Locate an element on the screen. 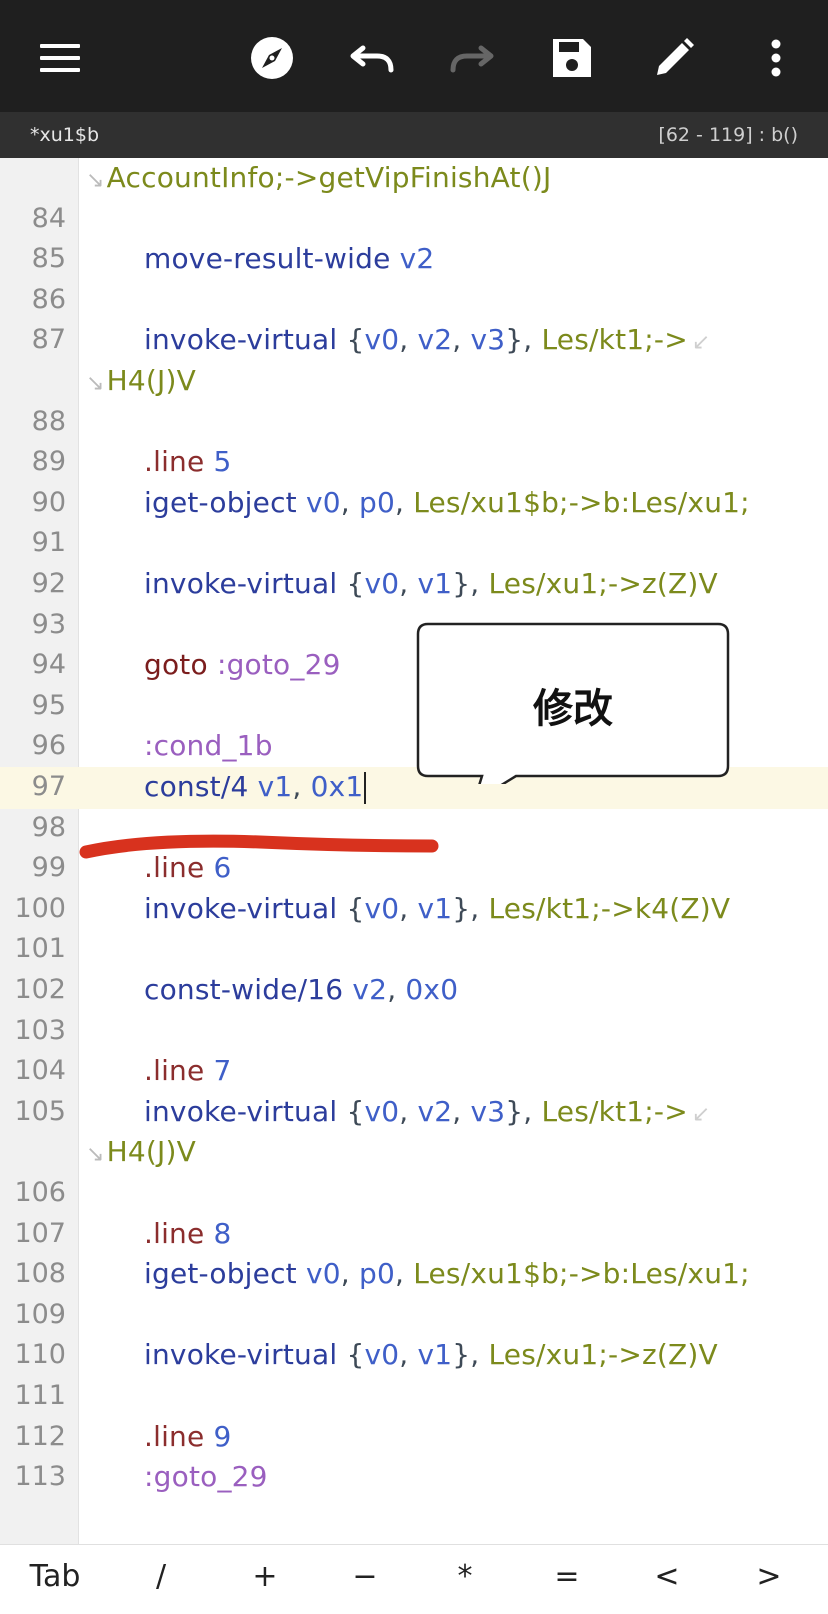  cursor-position: [62 - 119] : b() is located at coordinates (728, 135).